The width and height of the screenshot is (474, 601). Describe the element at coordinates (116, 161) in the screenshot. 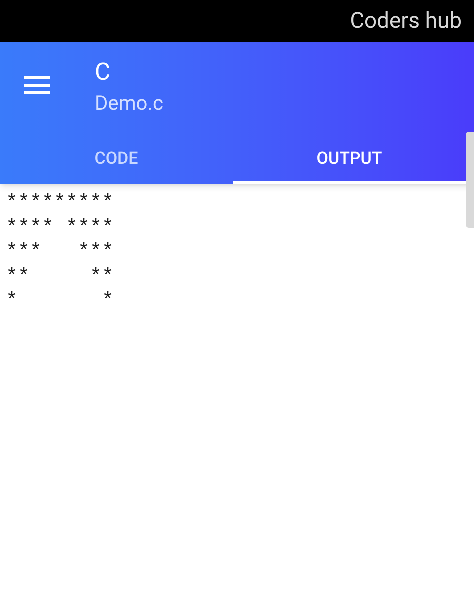

I see `tab: CODE` at that location.